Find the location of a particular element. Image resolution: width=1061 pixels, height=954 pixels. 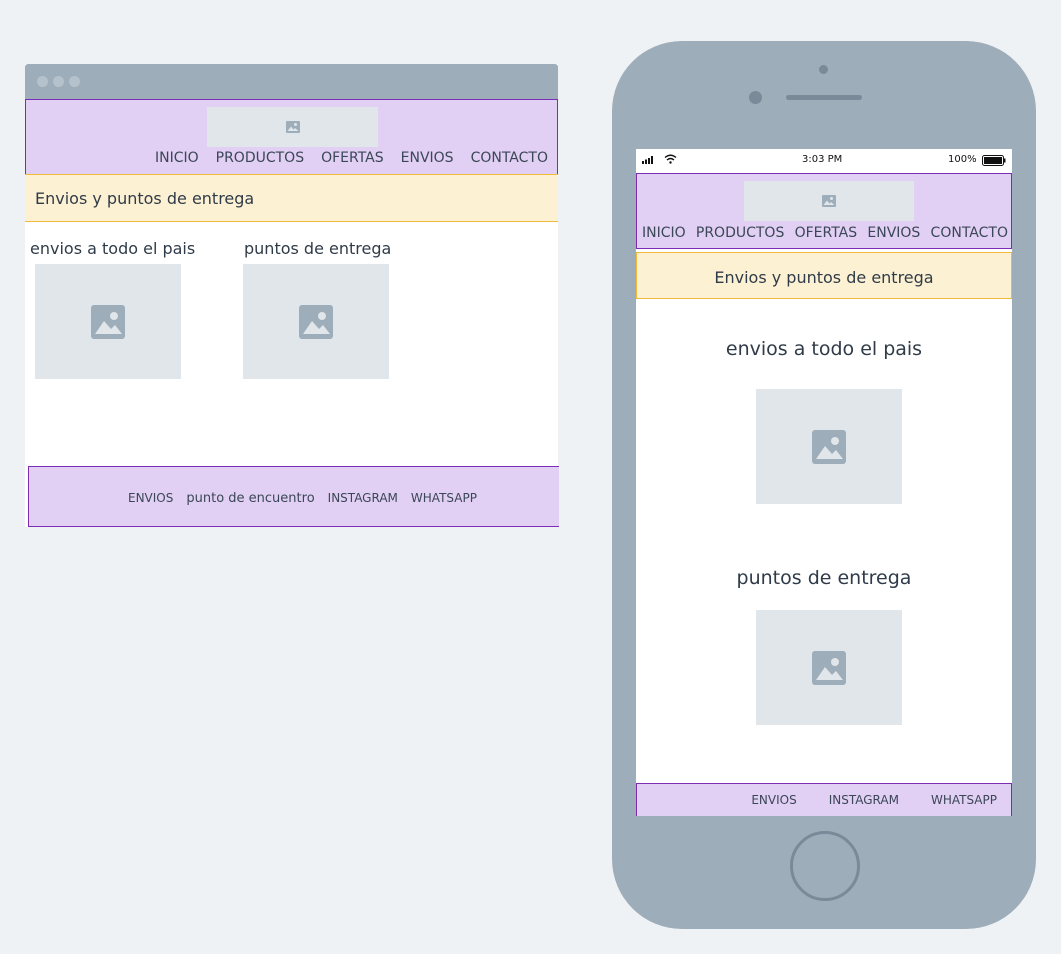

footer-link-punto-encuentro: punto de encuentro is located at coordinates (250, 498).